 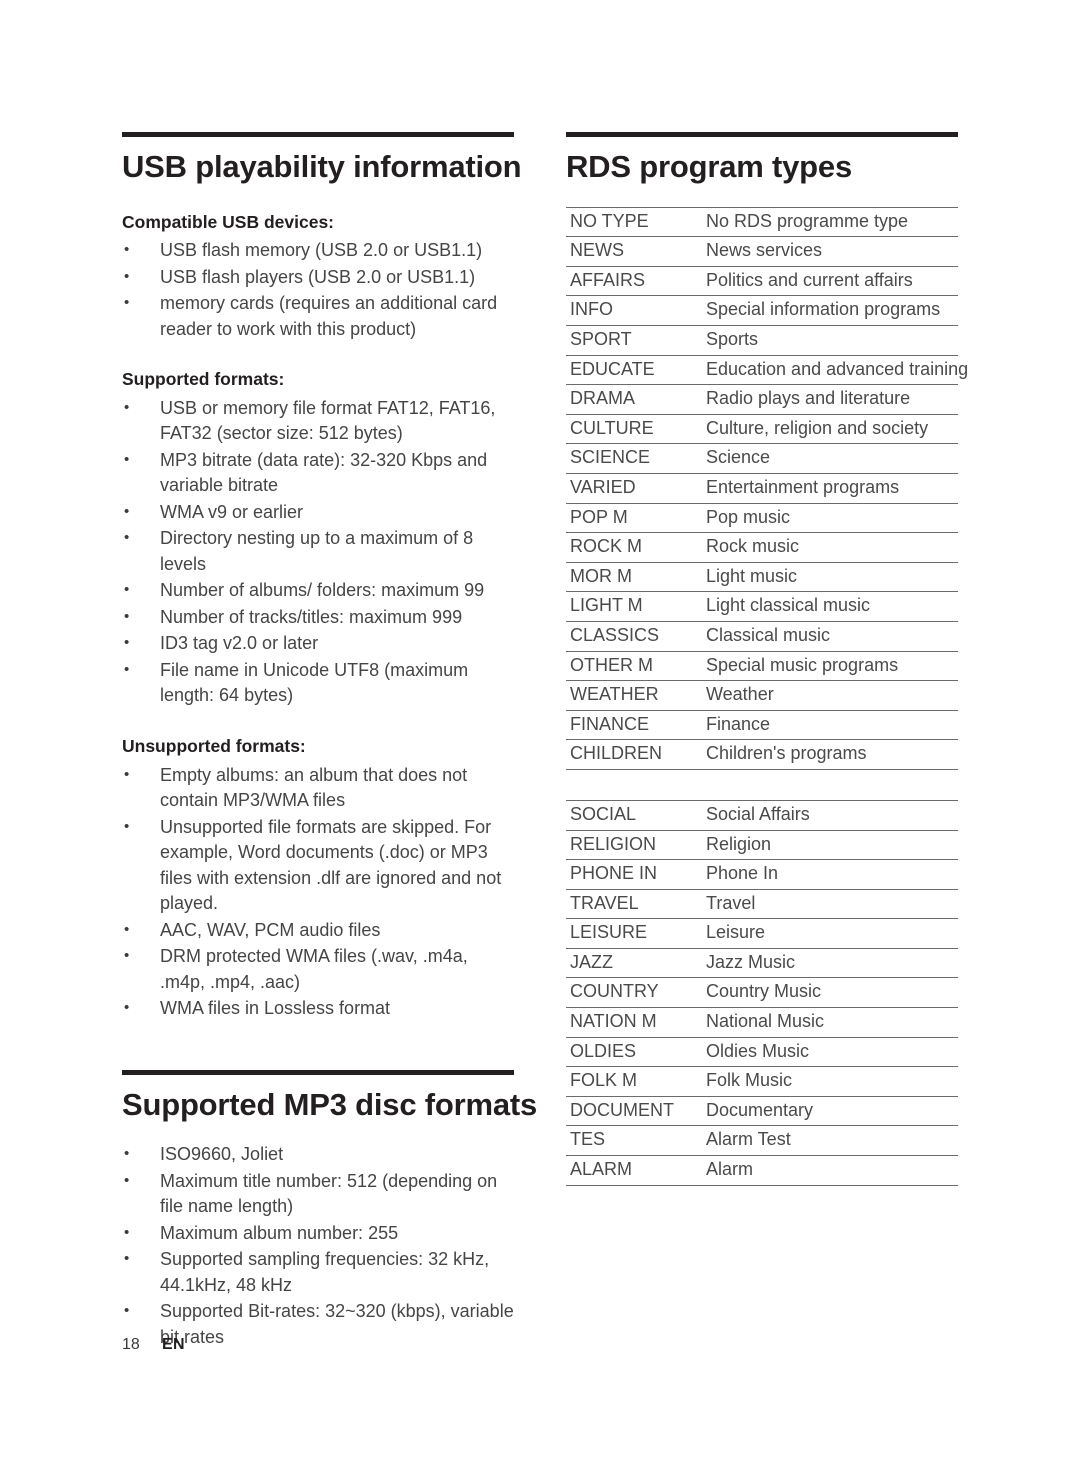 What do you see at coordinates (831, 281) in the screenshot?
I see `rds-desc: Politics and current affairs` at bounding box center [831, 281].